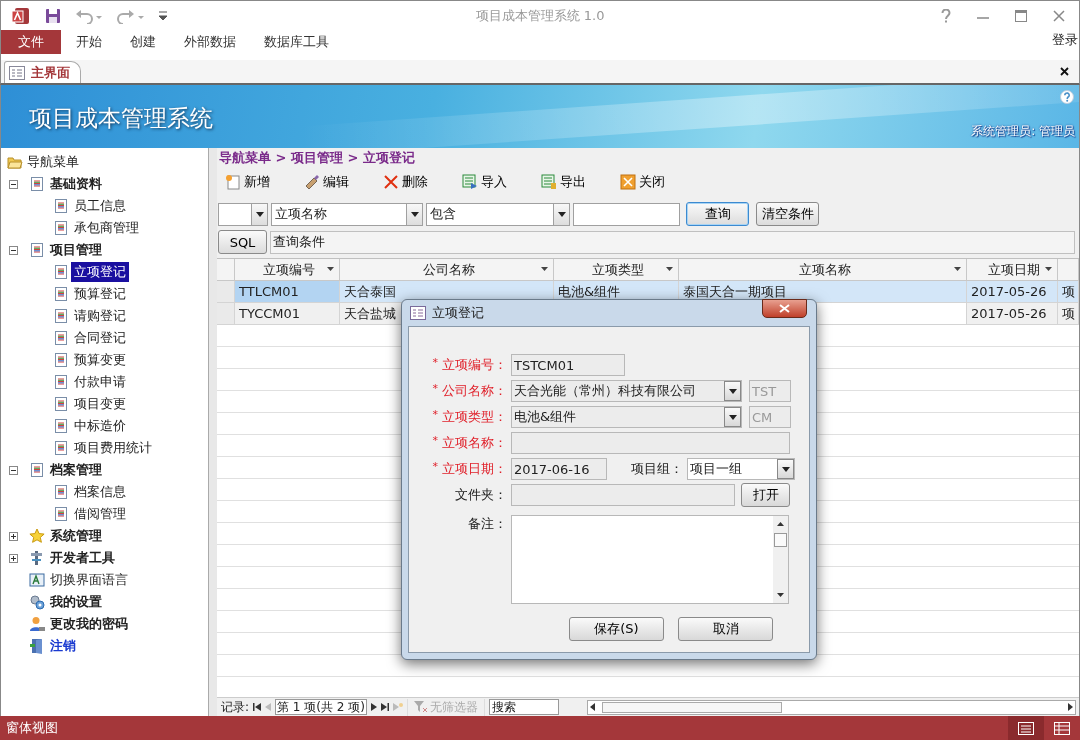  What do you see at coordinates (21, 15) in the screenshot?
I see `app-logo-icon` at bounding box center [21, 15].